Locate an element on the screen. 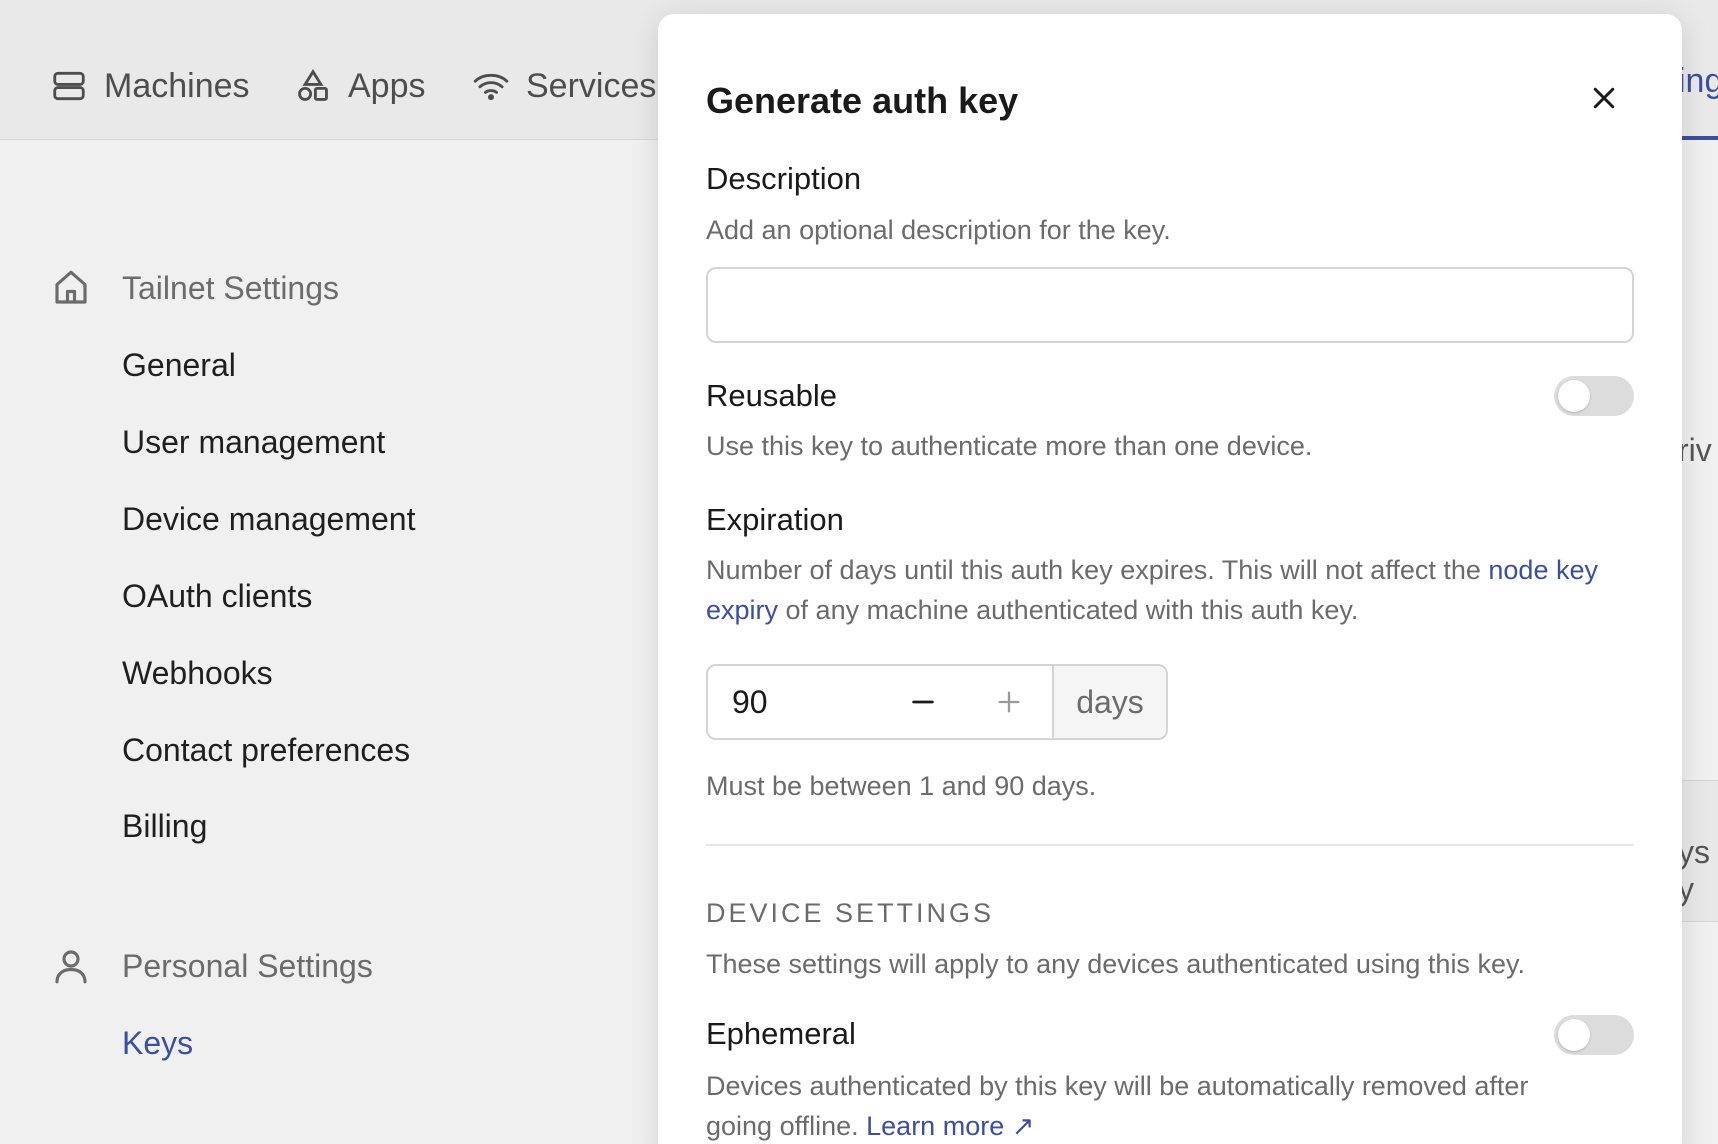  nav-settings-clipped-label: ing is located at coordinates (1698, 81).